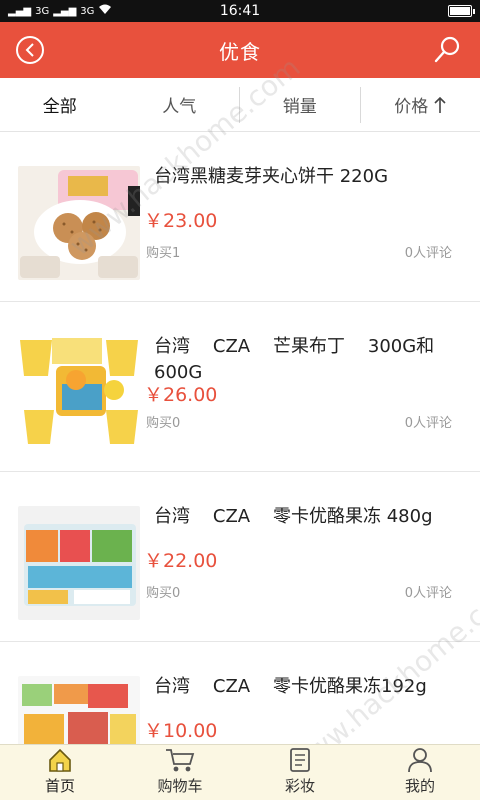  I want to click on bottom-nav: 首页 购物车 彩妆 我的, so click(240, 772).